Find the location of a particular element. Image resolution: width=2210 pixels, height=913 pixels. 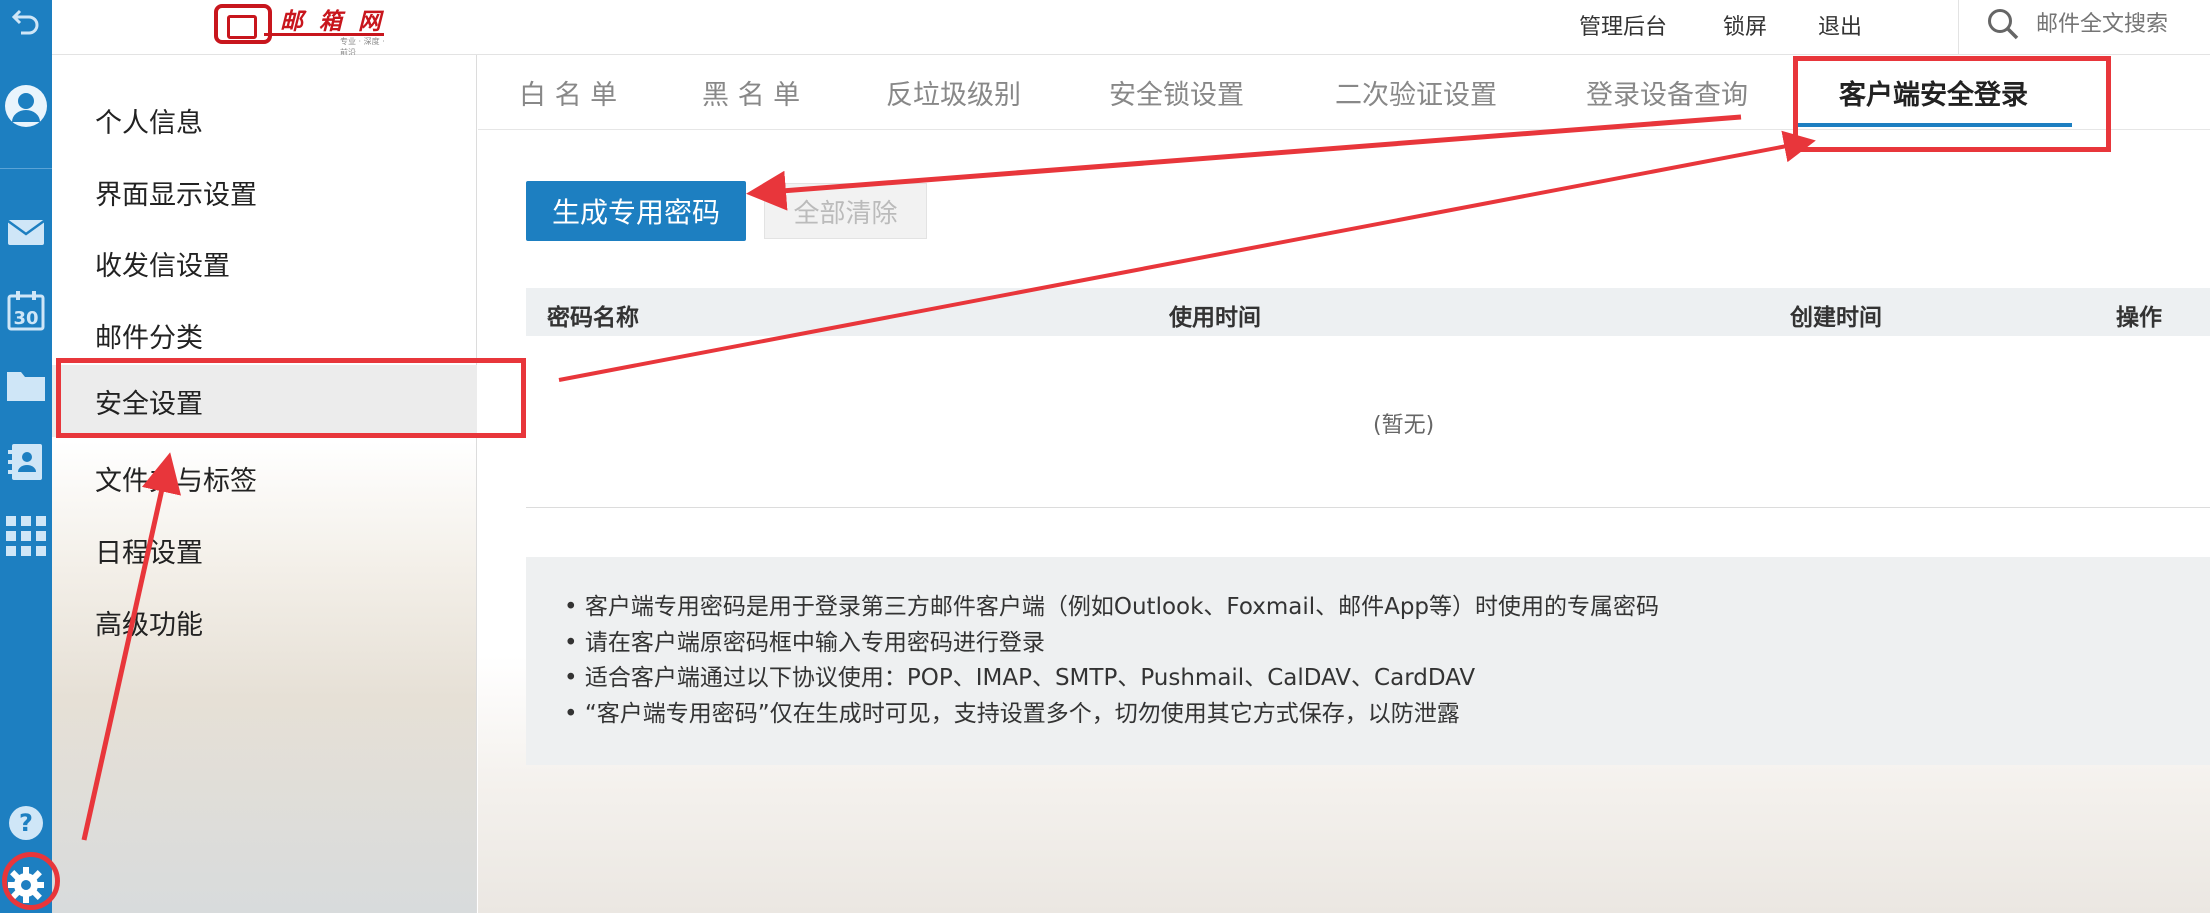

password-table-header: 密码名称 使用时间 创建时间 操作 is located at coordinates (1368, 312).